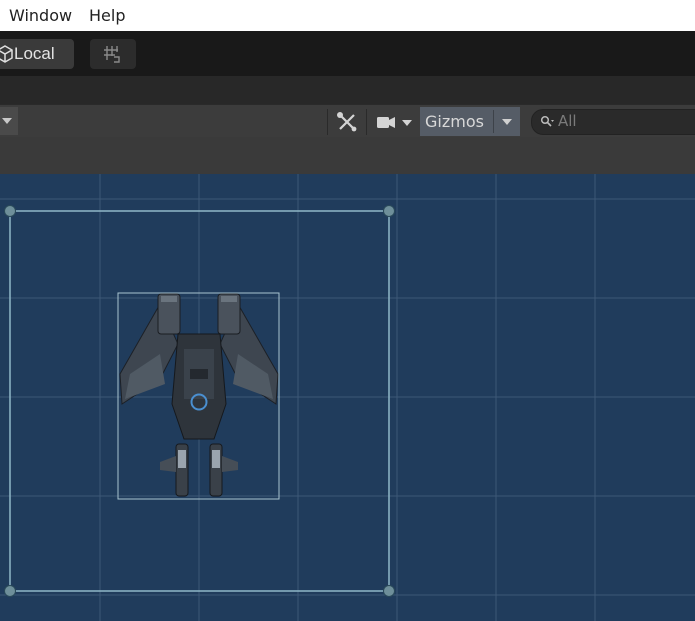  I want to click on scene-search-field, so click(613, 122).